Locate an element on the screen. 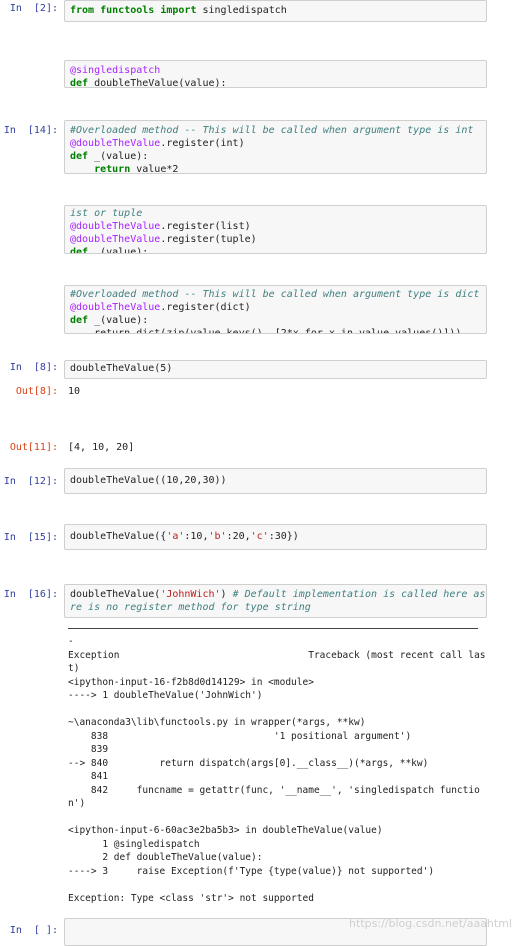 This screenshot has height=946, width=520. output-prompt-8: Out[8]: is located at coordinates (36, 391).